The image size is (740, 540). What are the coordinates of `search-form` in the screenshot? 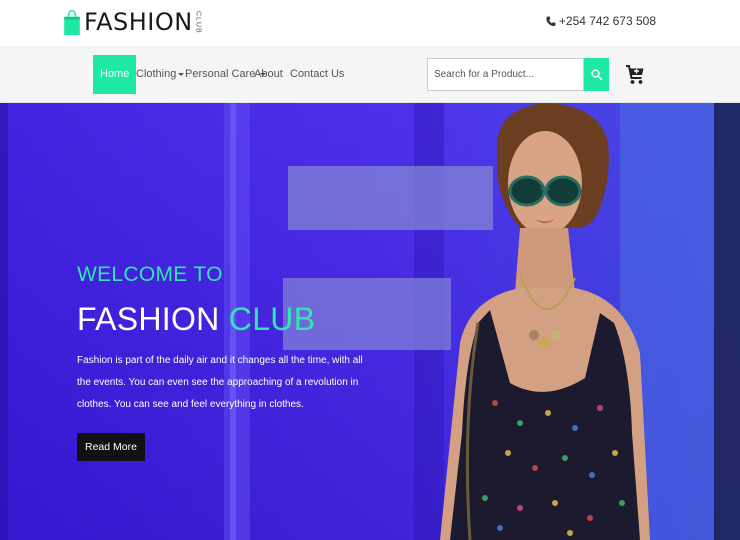 It's located at (518, 74).